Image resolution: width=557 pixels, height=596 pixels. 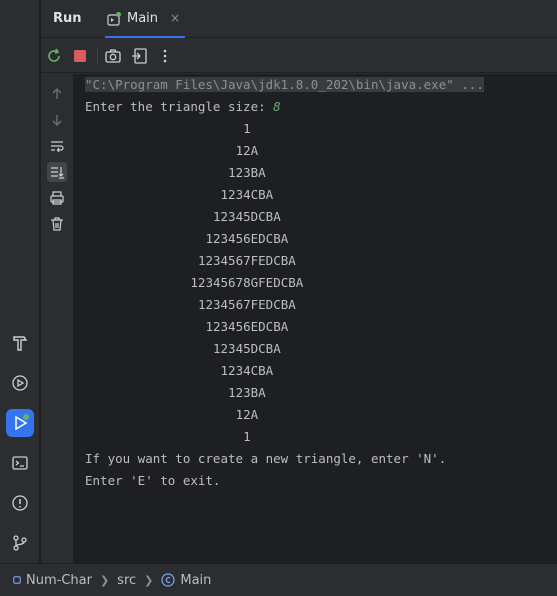 I want to click on problems-icon, so click(x=20, y=503).